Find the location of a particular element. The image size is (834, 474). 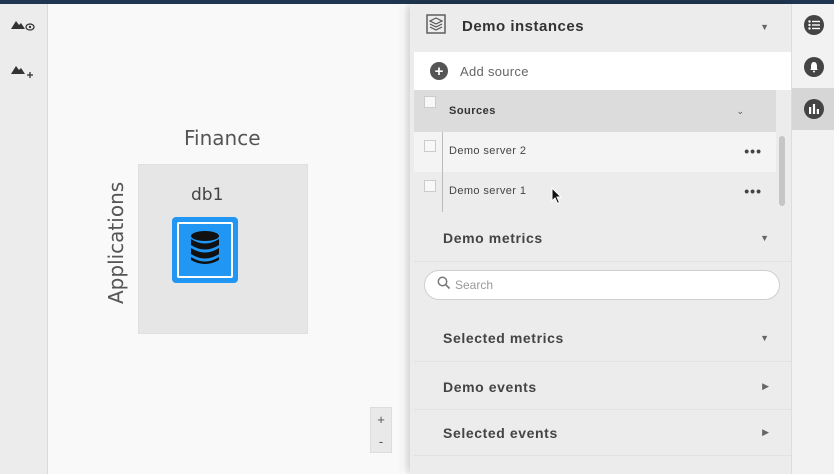

selected-metrics-section: Selected metrics ▼ is located at coordinates (602, 338).